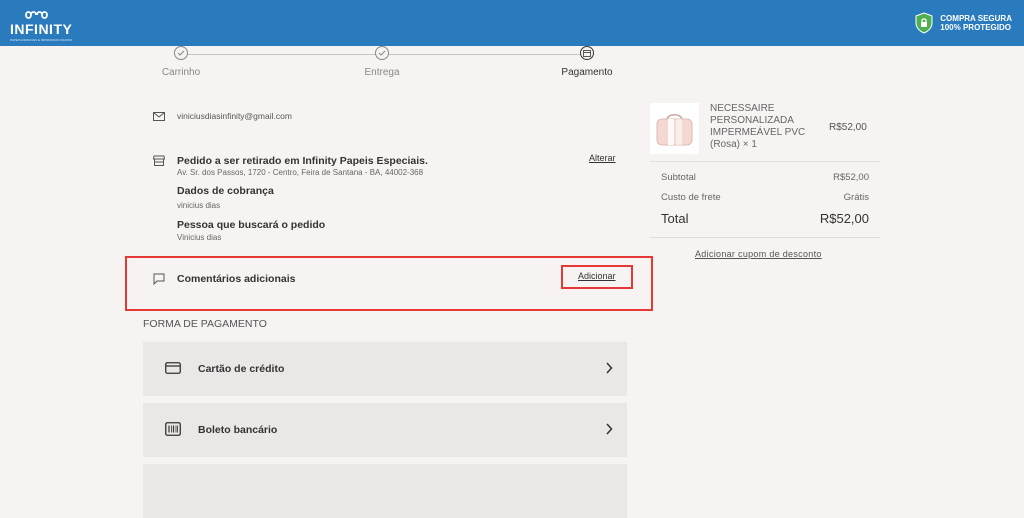 The image size is (1024, 518). What do you see at coordinates (236, 279) in the screenshot?
I see `comments-label: Comentários adicionais` at bounding box center [236, 279].